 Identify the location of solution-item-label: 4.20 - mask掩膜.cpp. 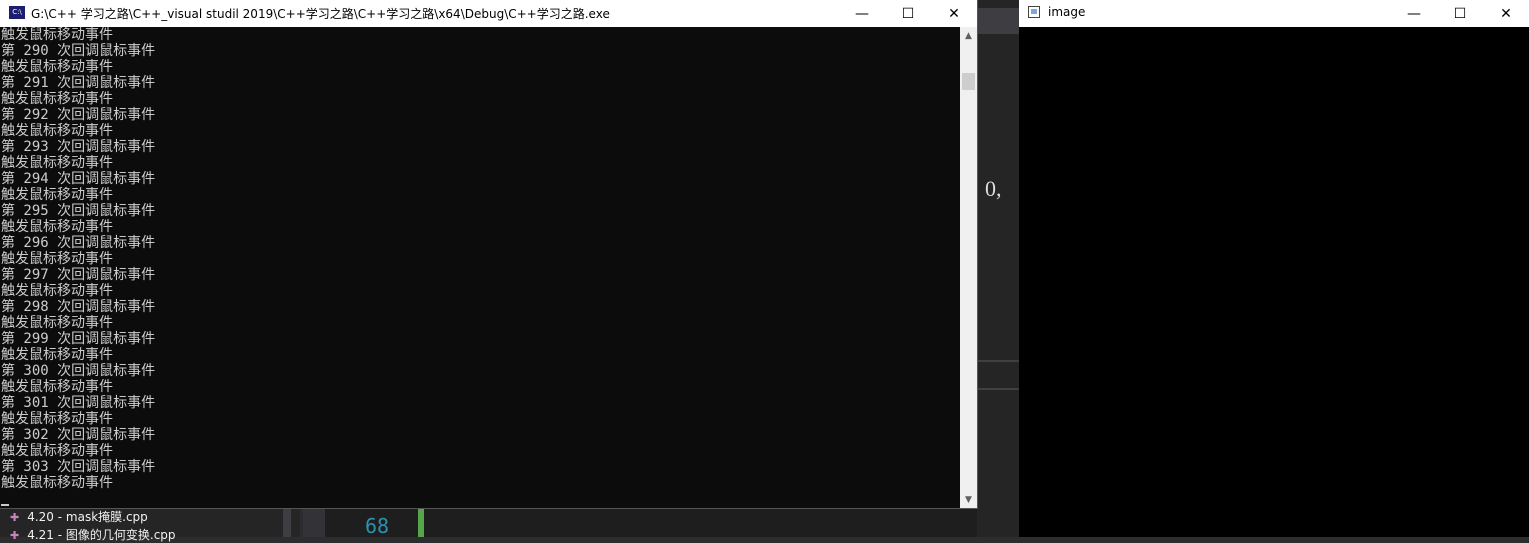
(87, 517).